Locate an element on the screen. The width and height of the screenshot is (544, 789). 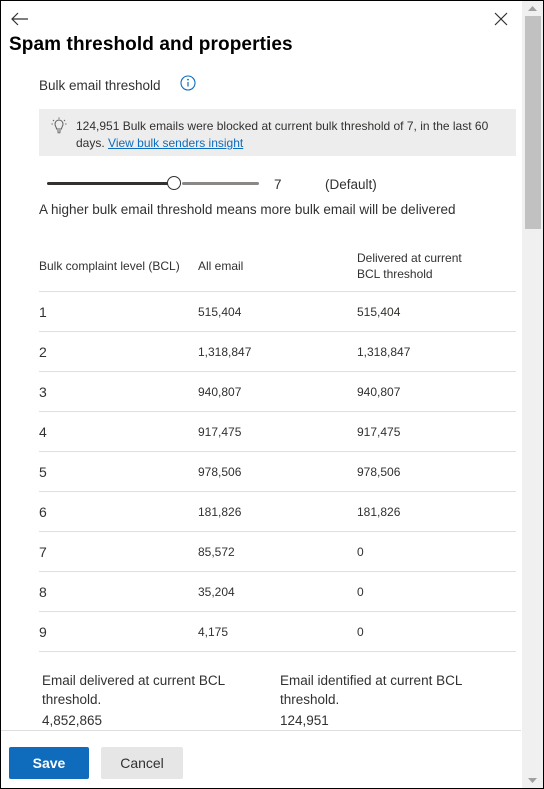
cell-all-email: 978,506 is located at coordinates (277, 471).